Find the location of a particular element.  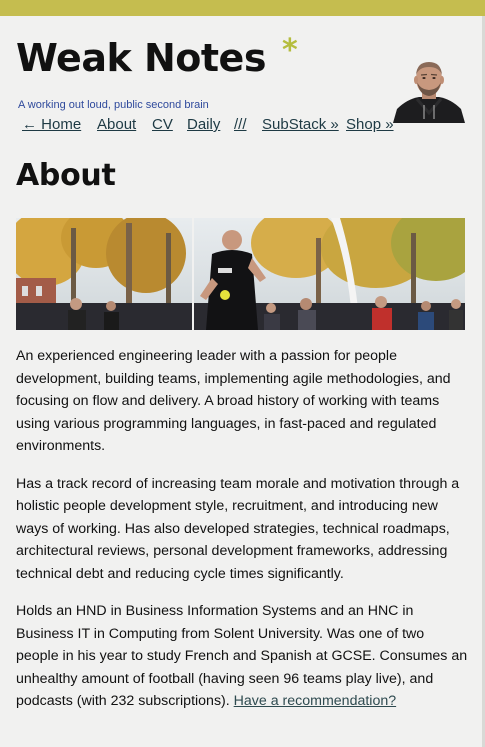

nav-substack: SubStack » is located at coordinates (300, 124).